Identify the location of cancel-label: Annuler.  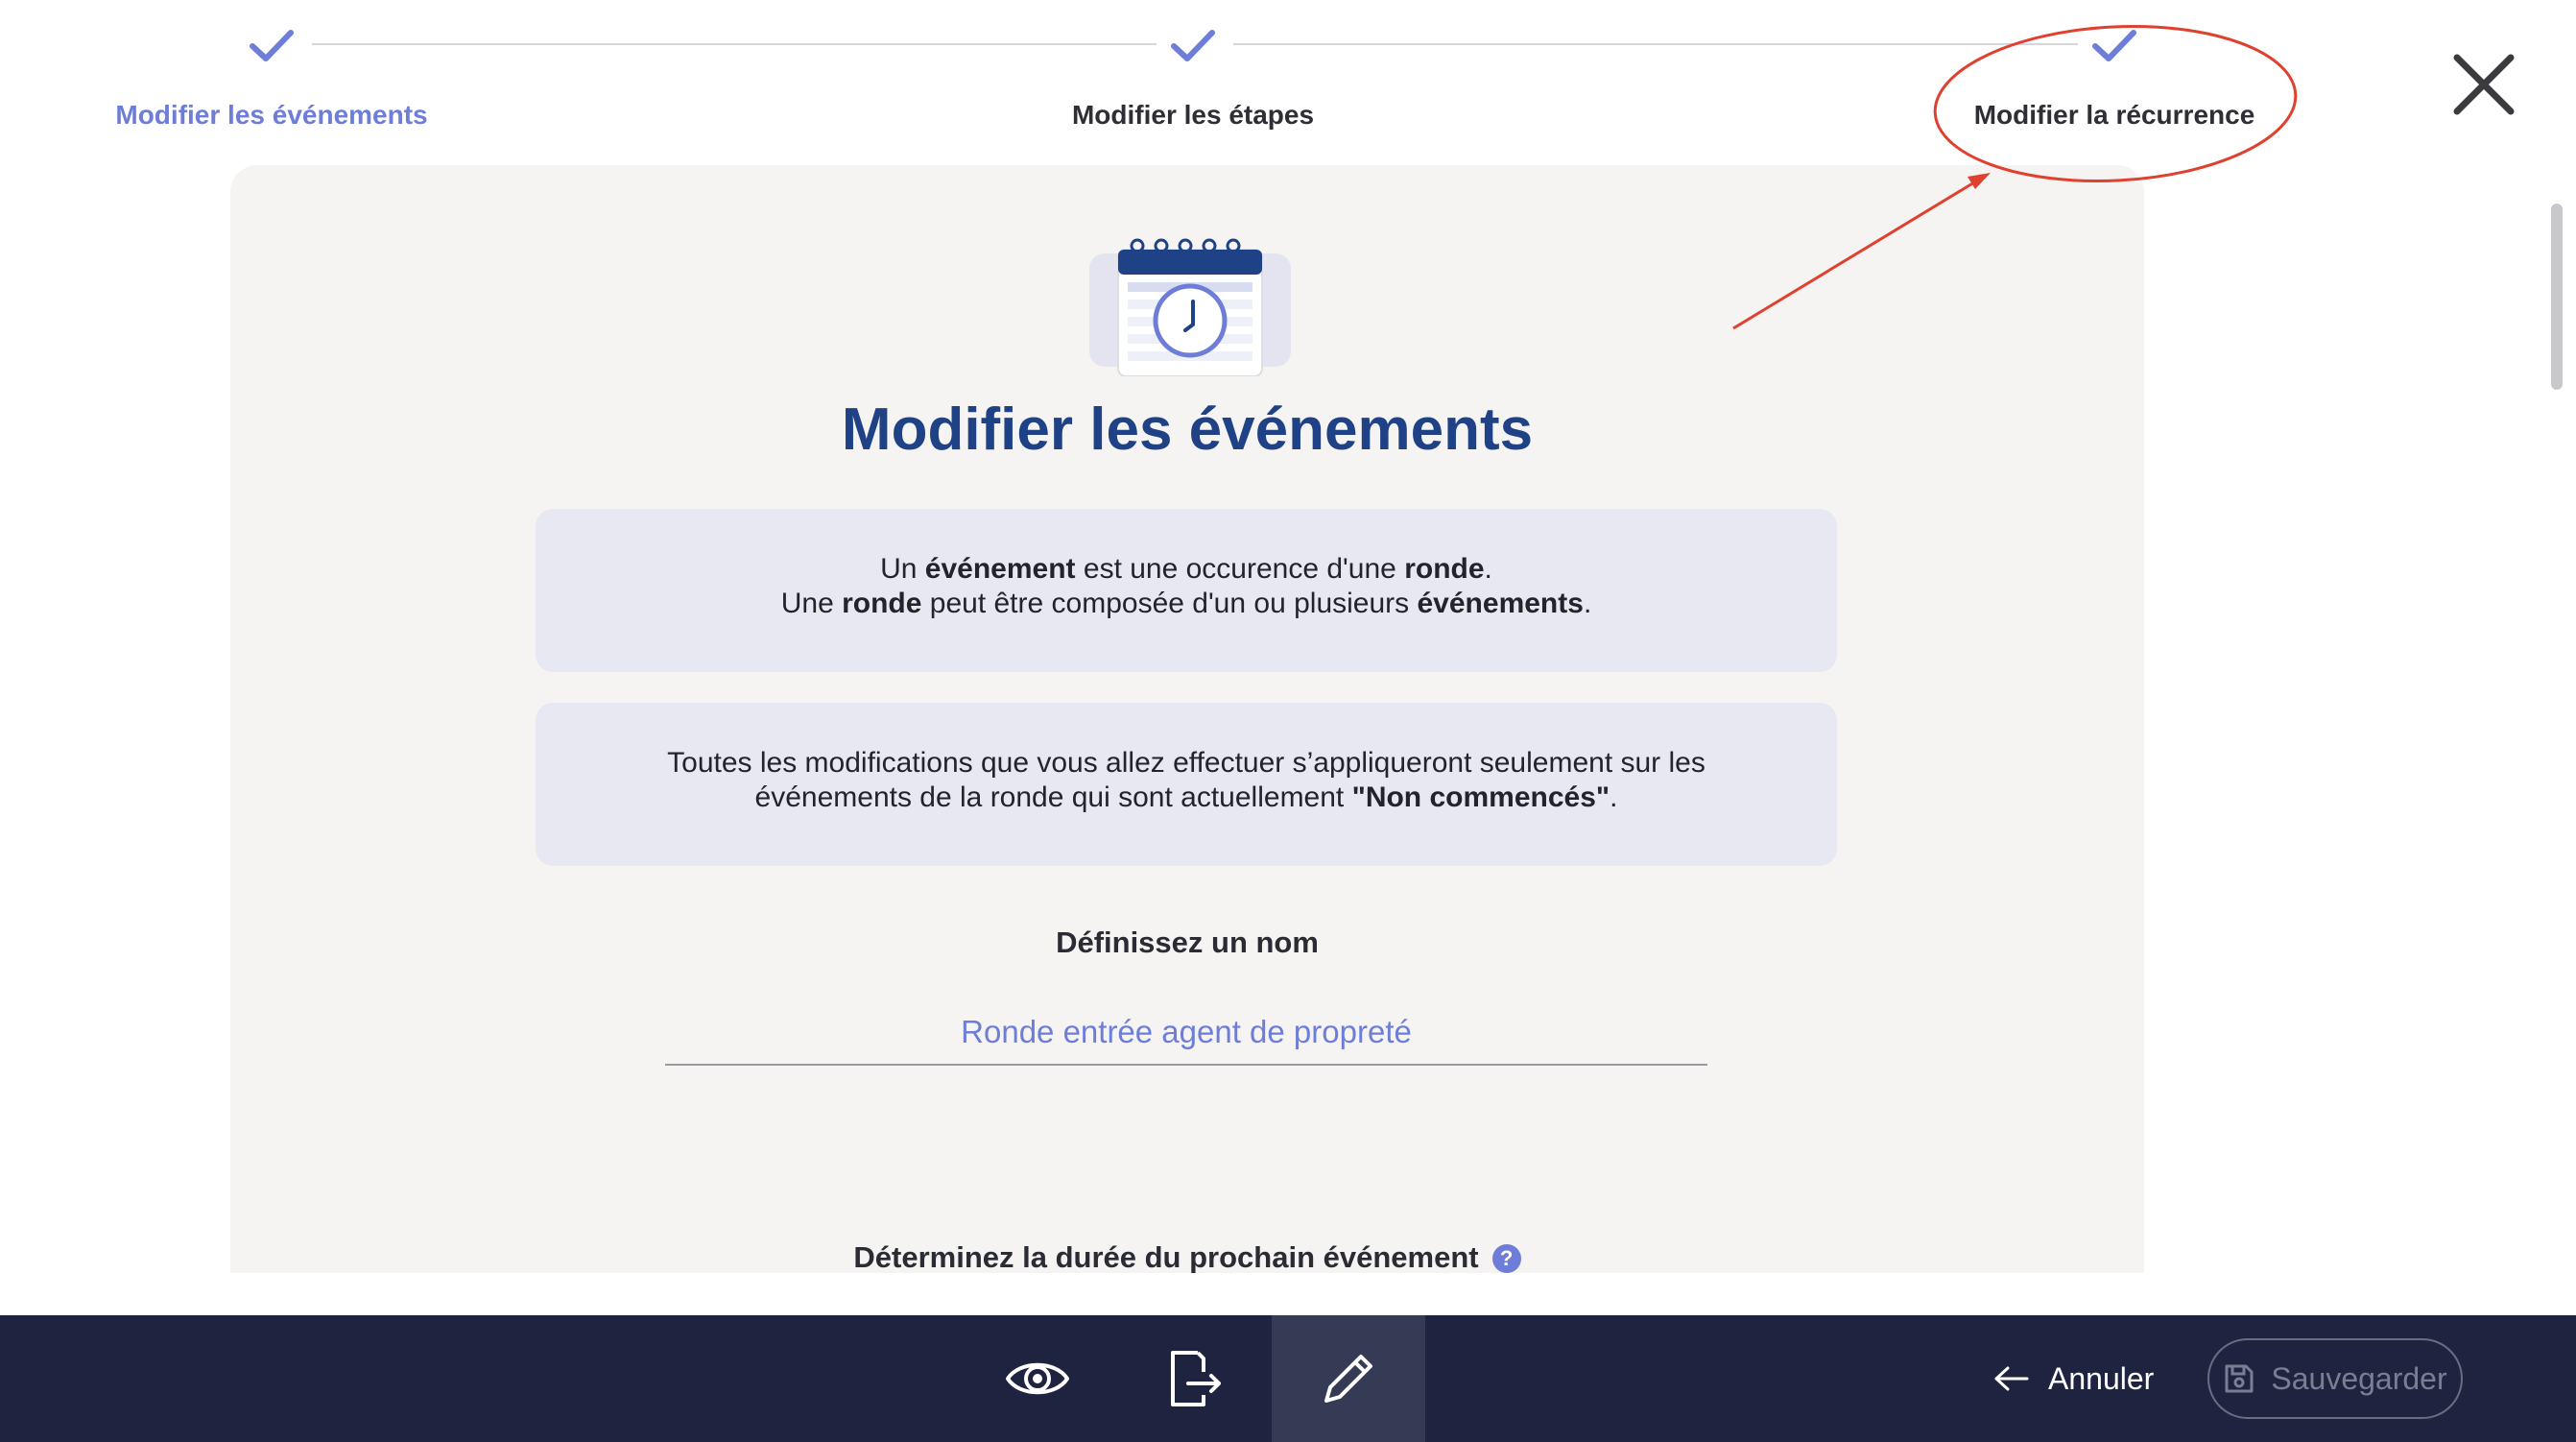
(2101, 1378).